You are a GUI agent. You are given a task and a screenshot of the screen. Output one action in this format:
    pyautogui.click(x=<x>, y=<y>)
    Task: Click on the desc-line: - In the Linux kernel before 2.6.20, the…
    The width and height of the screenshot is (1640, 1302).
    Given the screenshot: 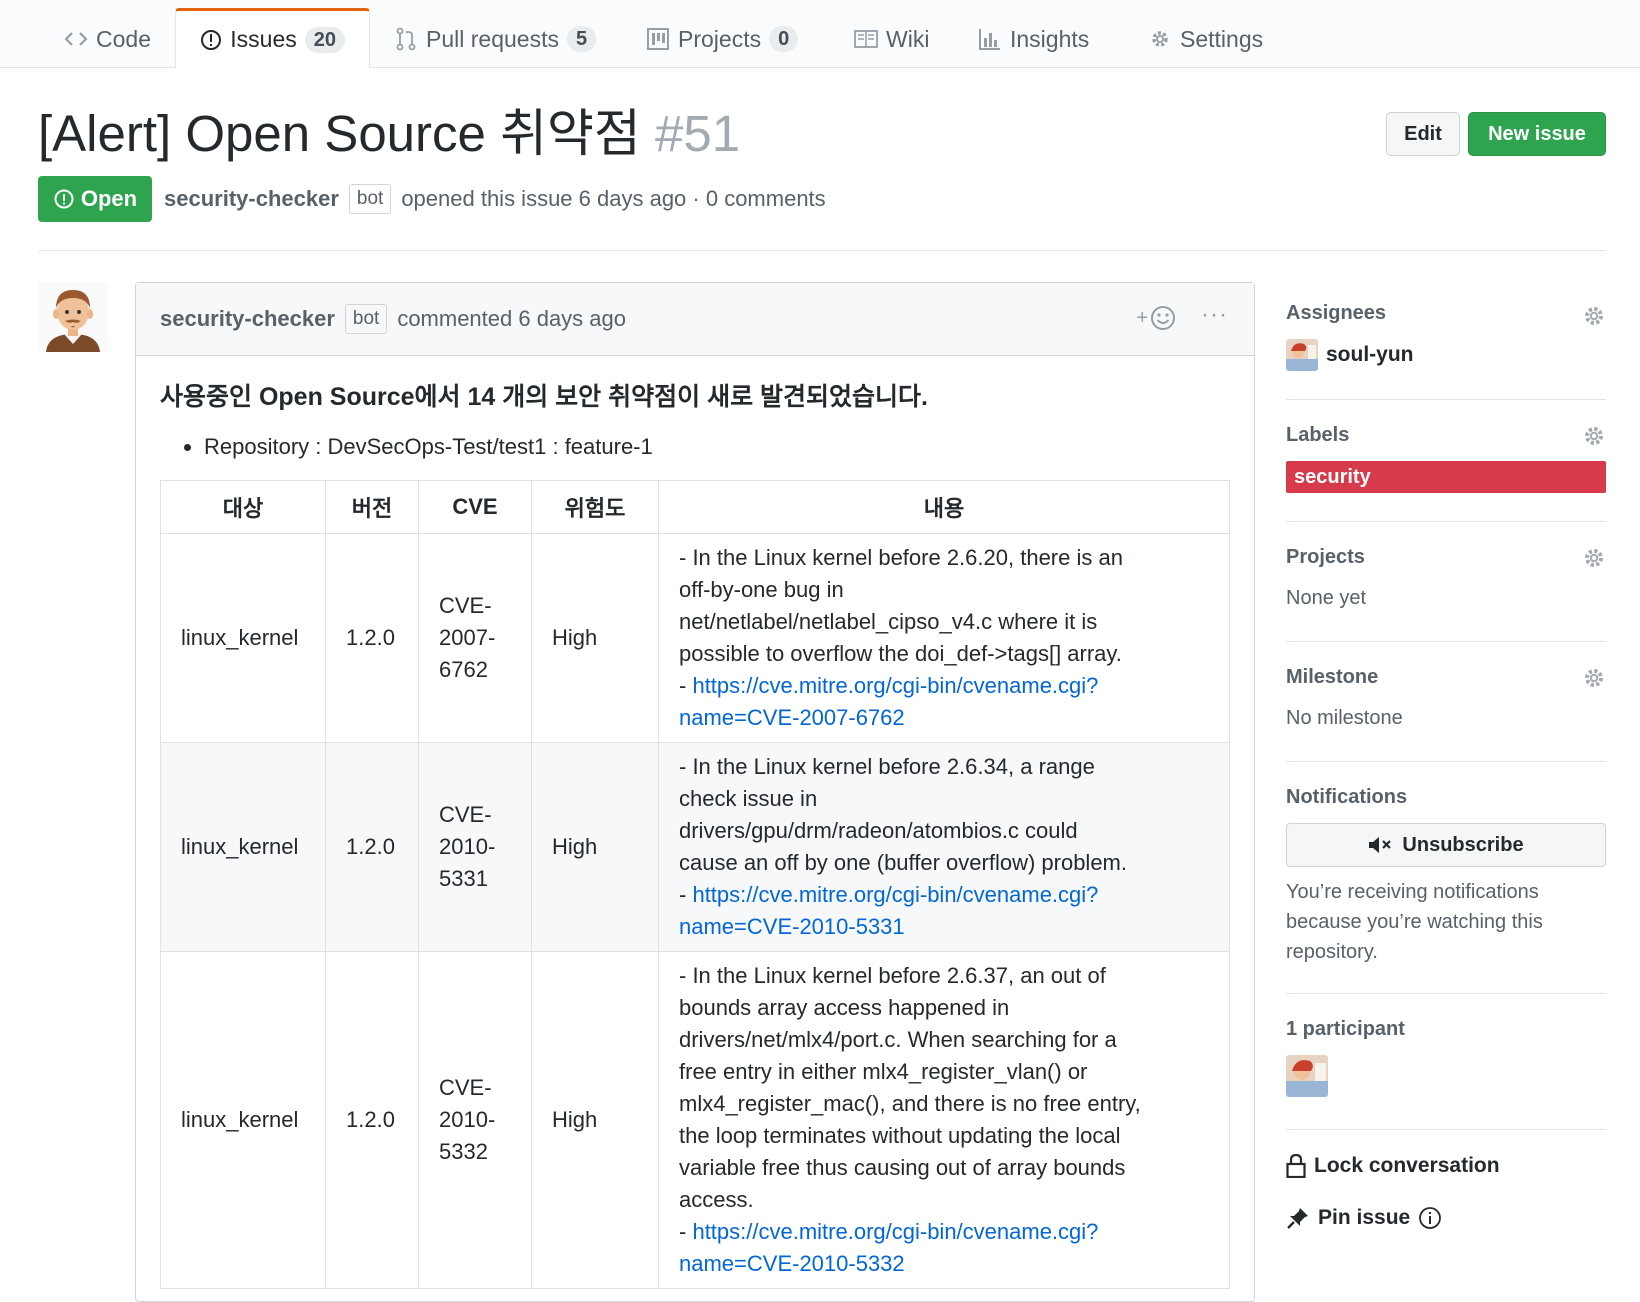 What is the action you would take?
    pyautogui.click(x=901, y=557)
    